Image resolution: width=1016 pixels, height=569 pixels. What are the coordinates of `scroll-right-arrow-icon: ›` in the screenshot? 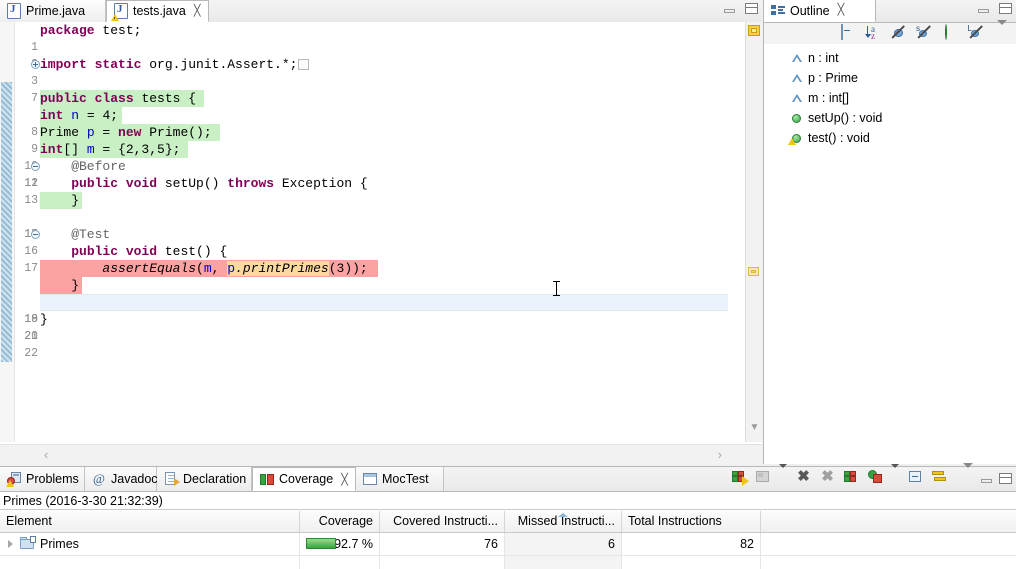 It's located at (720, 454).